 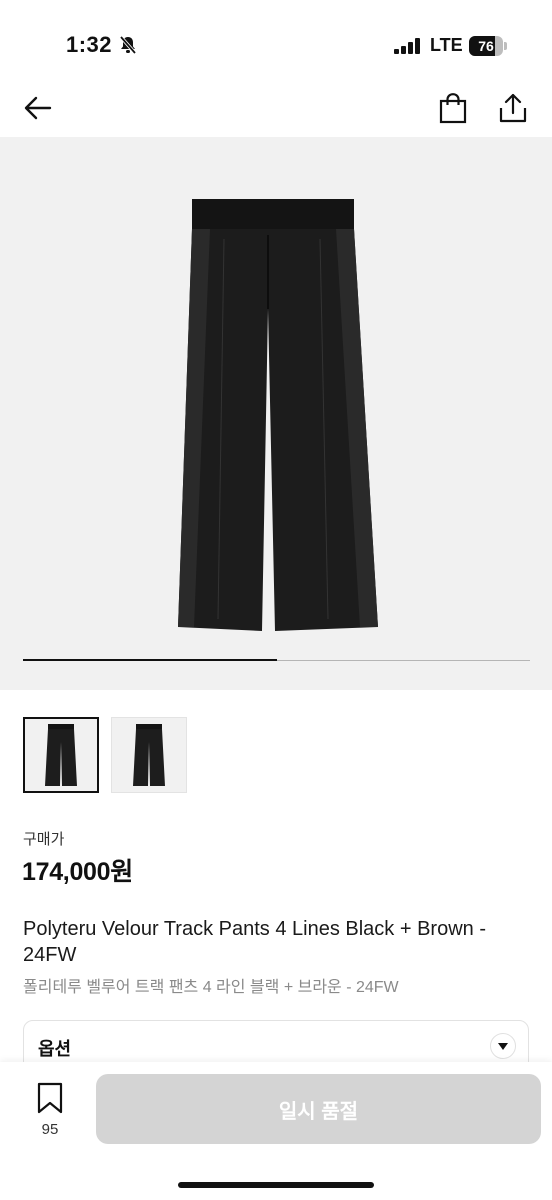 I want to click on bell-slash-icon, so click(x=128, y=45).